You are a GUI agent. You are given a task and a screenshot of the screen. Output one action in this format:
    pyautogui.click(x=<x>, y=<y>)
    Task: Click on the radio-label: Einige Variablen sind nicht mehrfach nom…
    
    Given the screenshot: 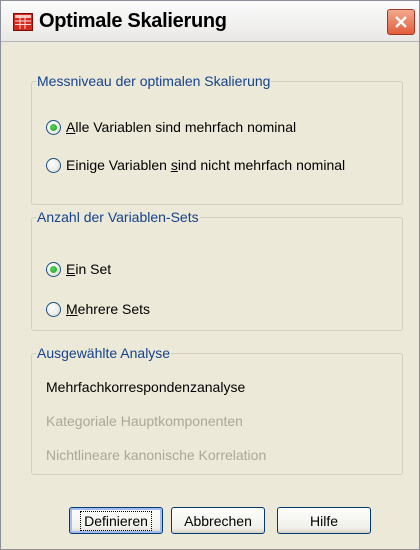 What is the action you would take?
    pyautogui.click(x=206, y=165)
    